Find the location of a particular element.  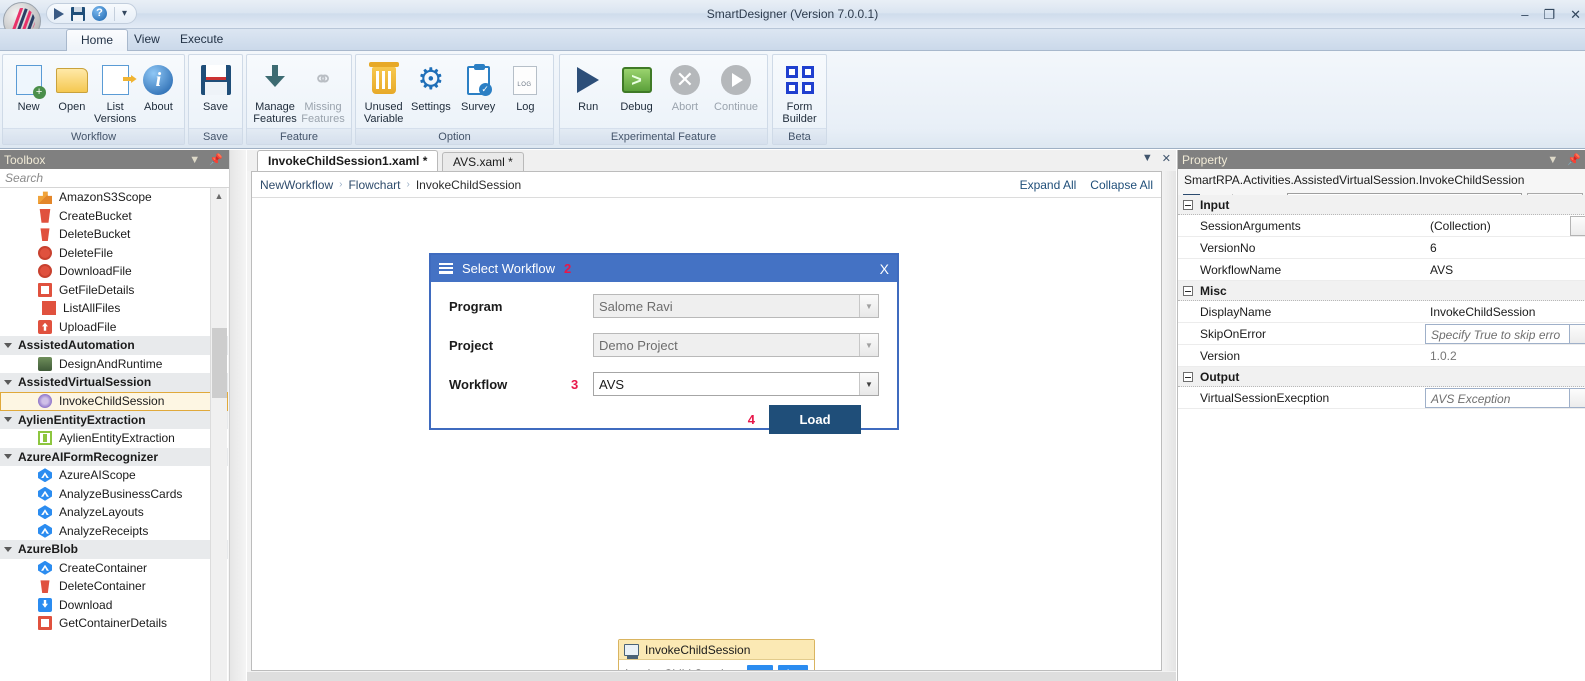

property-value: Specify True to skip erro is located at coordinates (1497, 333).